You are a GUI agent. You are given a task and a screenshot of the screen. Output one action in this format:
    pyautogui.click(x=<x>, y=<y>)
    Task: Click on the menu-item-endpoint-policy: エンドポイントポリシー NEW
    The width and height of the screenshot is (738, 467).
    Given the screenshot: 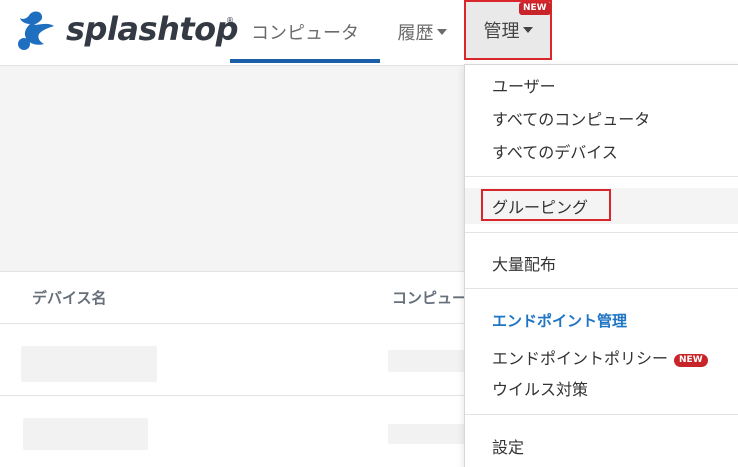 What is the action you would take?
    pyautogui.click(x=600, y=357)
    